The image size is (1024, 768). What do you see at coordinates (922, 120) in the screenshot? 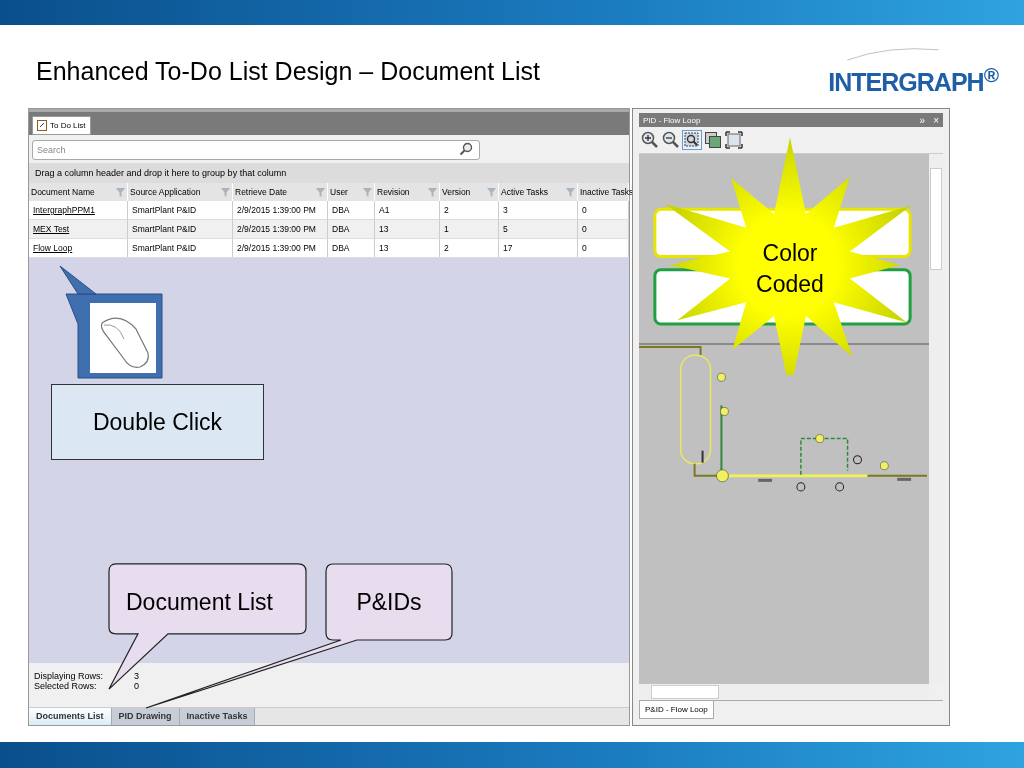
I see `pin-button: »` at bounding box center [922, 120].